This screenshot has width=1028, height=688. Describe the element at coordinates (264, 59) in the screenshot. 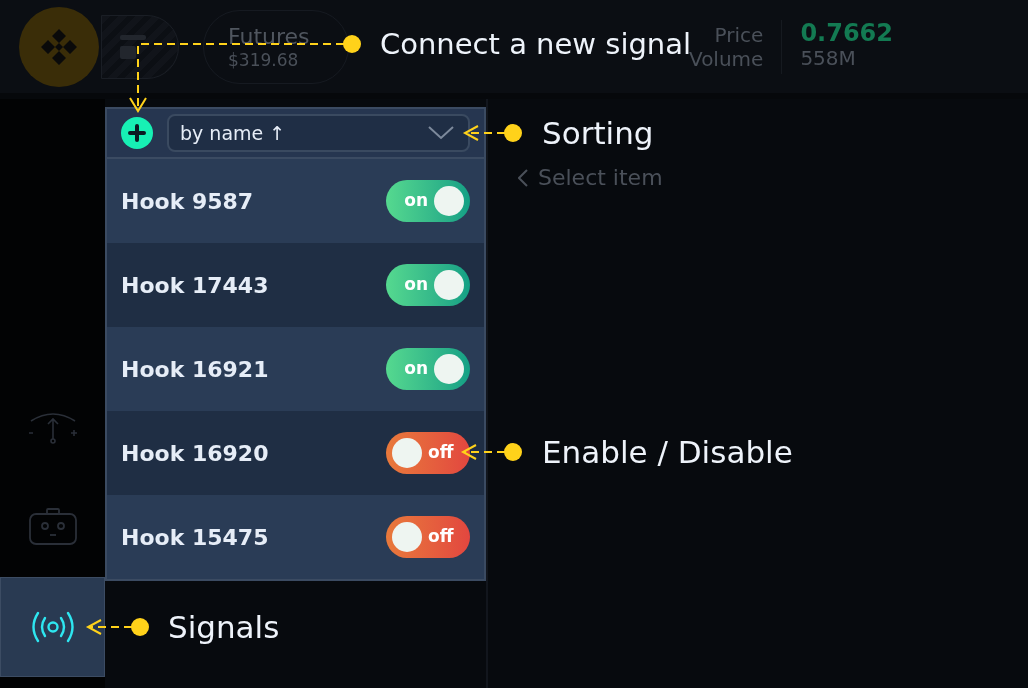

I see `futures-value: $319.68` at that location.